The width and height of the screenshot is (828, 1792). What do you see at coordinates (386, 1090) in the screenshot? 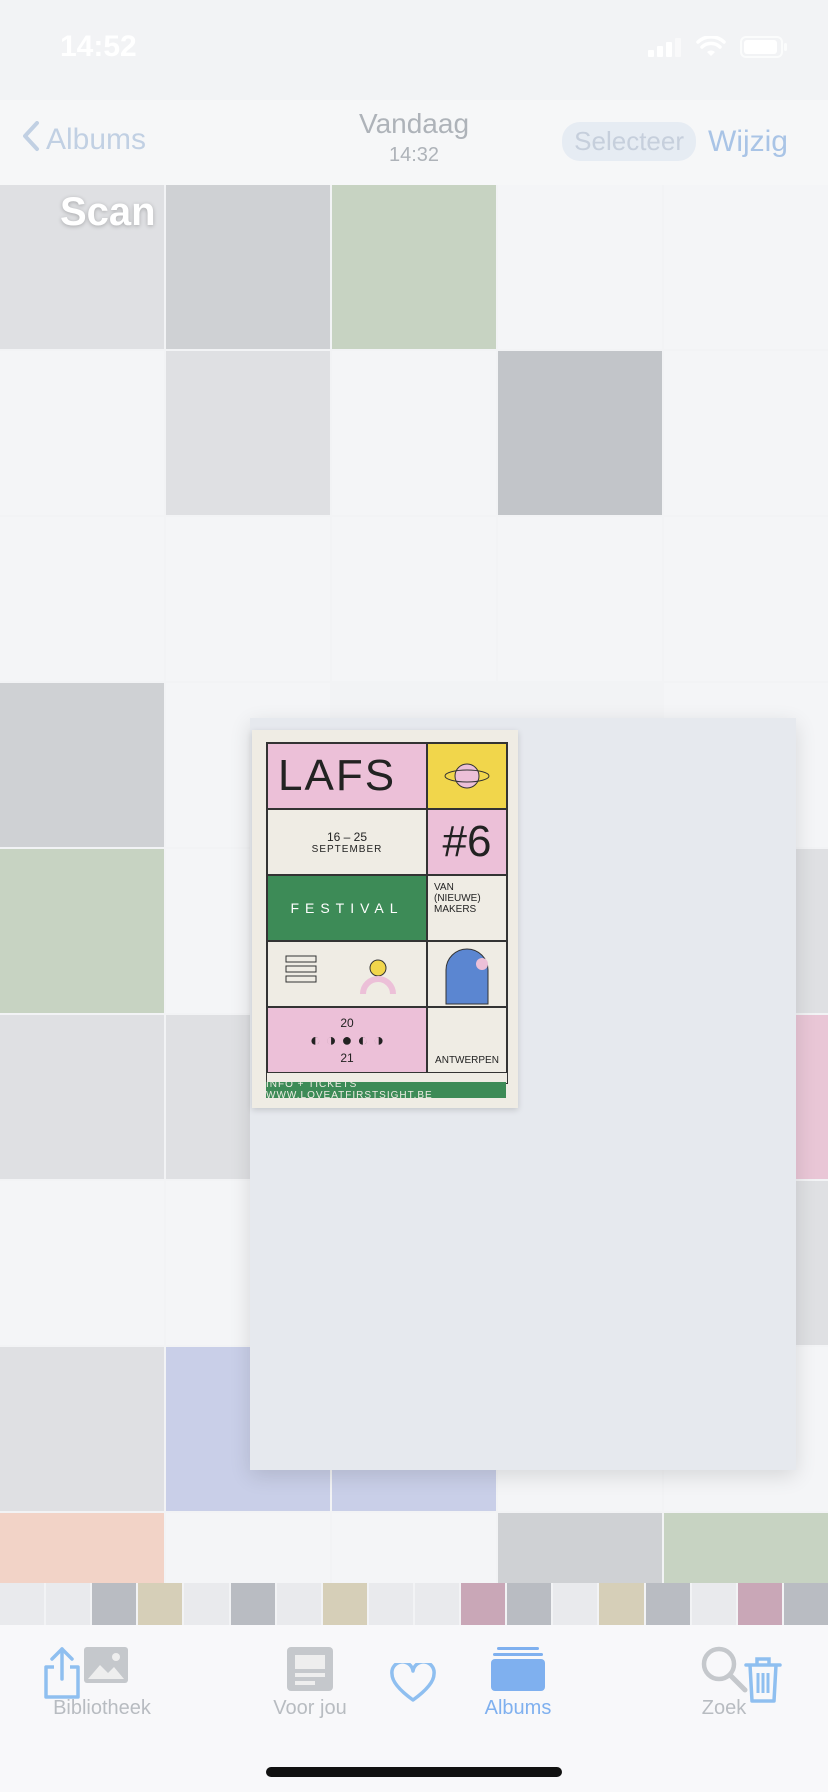
I see `poster-footer: INFO + TICKETS WWW.LOVEATFIRSTSIGHT.BE` at bounding box center [386, 1090].